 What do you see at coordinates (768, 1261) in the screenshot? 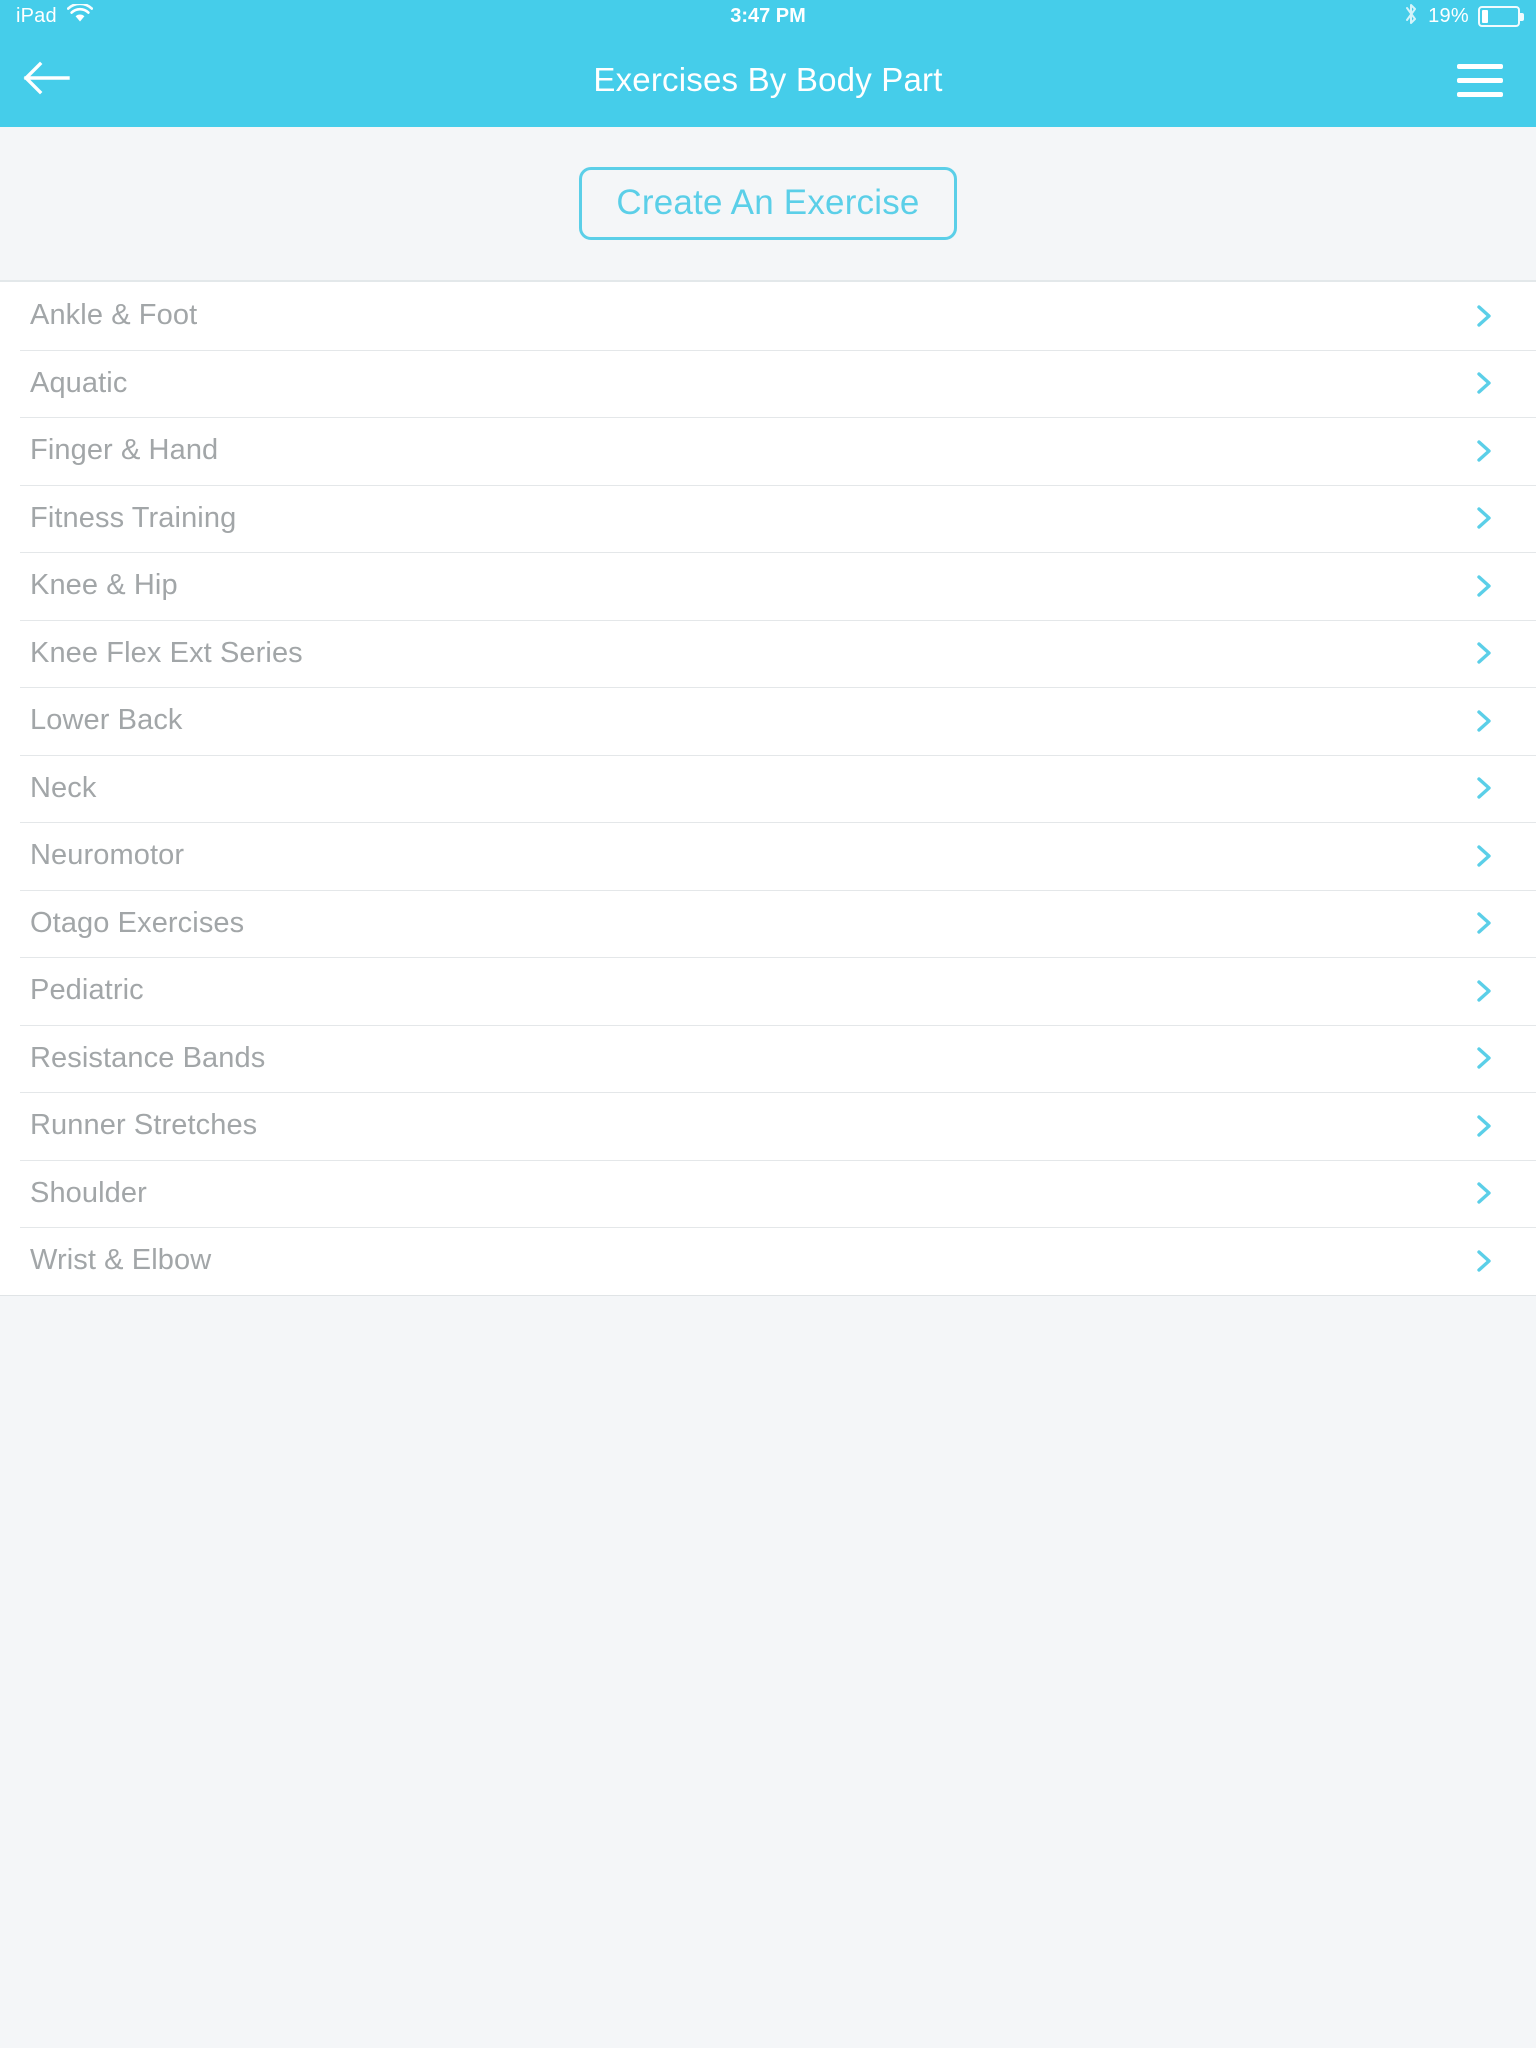
I see `list-item-wrist-elbow: Wrist & Elbow` at bounding box center [768, 1261].